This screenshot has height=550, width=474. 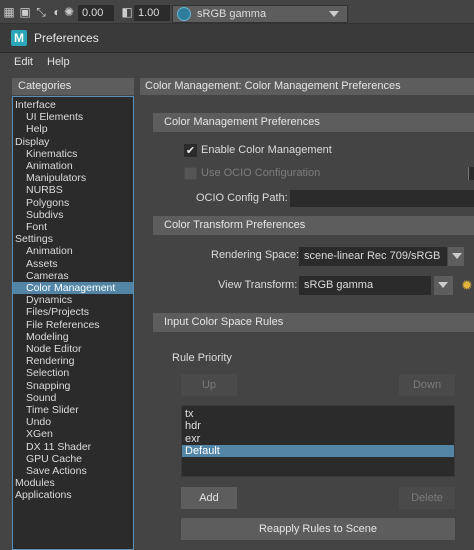 What do you see at coordinates (255, 255) in the screenshot?
I see `rendering-space-label: Rendering Space:` at bounding box center [255, 255].